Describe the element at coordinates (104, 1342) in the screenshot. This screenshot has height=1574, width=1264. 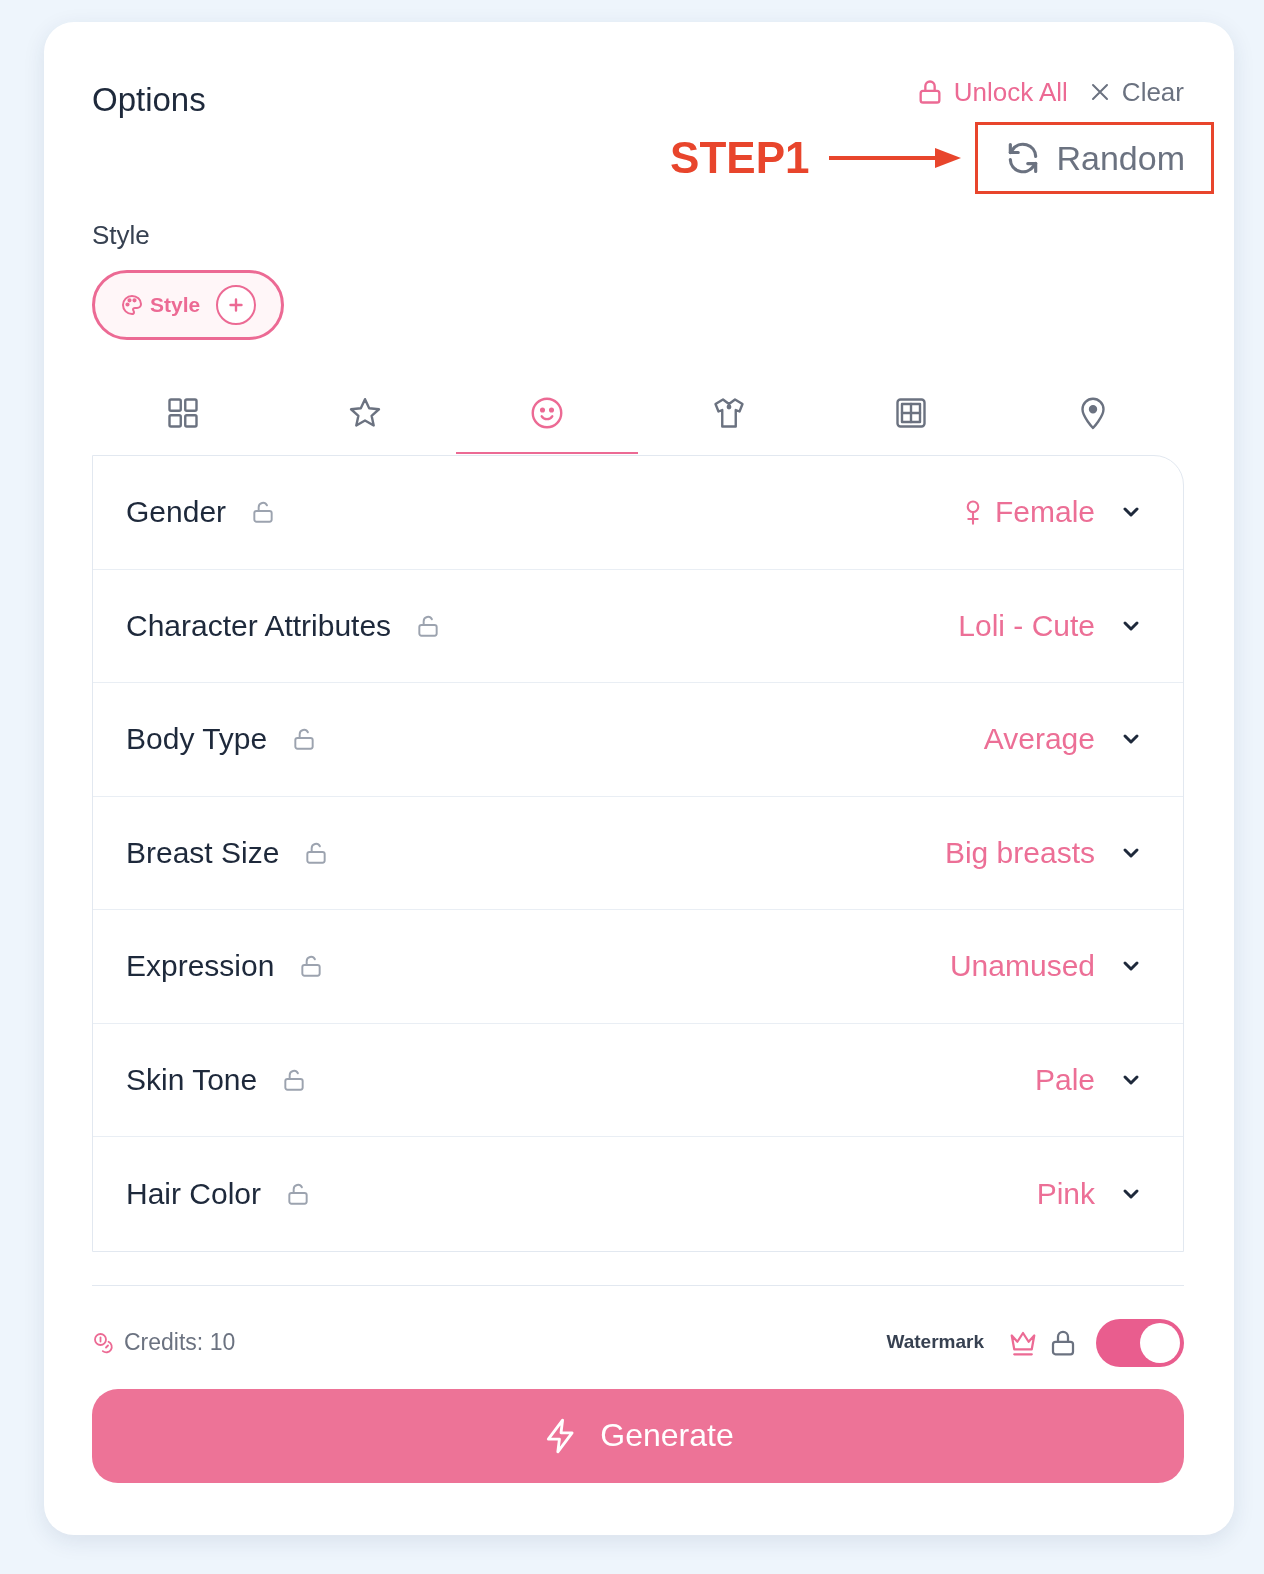
I see `coins-icon` at that location.